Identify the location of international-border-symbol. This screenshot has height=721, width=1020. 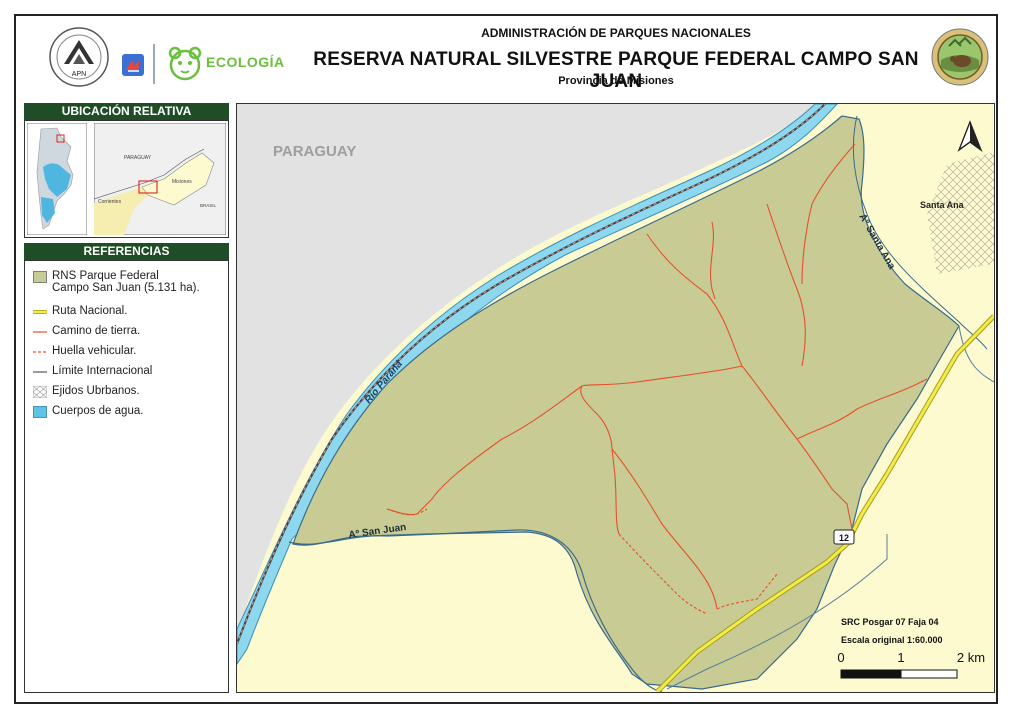
(40, 372).